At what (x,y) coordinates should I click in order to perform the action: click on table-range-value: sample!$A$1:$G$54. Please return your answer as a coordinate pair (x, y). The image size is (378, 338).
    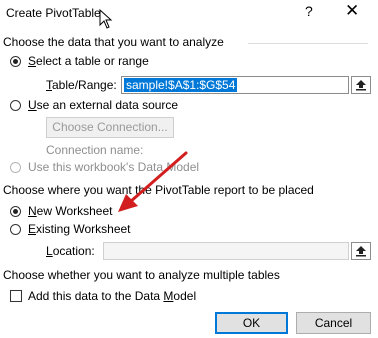
    Looking at the image, I should click on (181, 85).